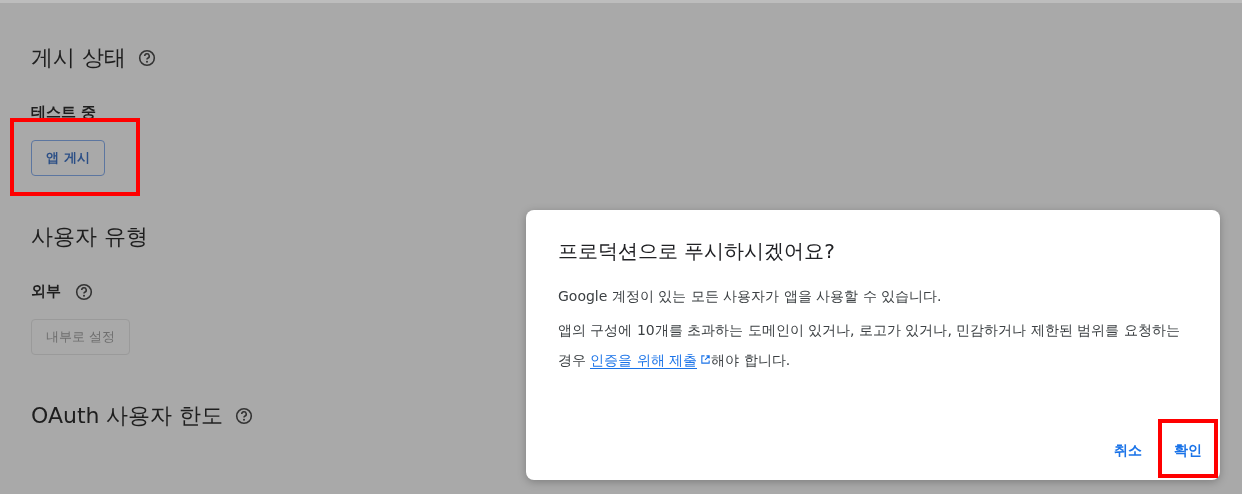  What do you see at coordinates (706, 359) in the screenshot?
I see `external-link-icon` at bounding box center [706, 359].